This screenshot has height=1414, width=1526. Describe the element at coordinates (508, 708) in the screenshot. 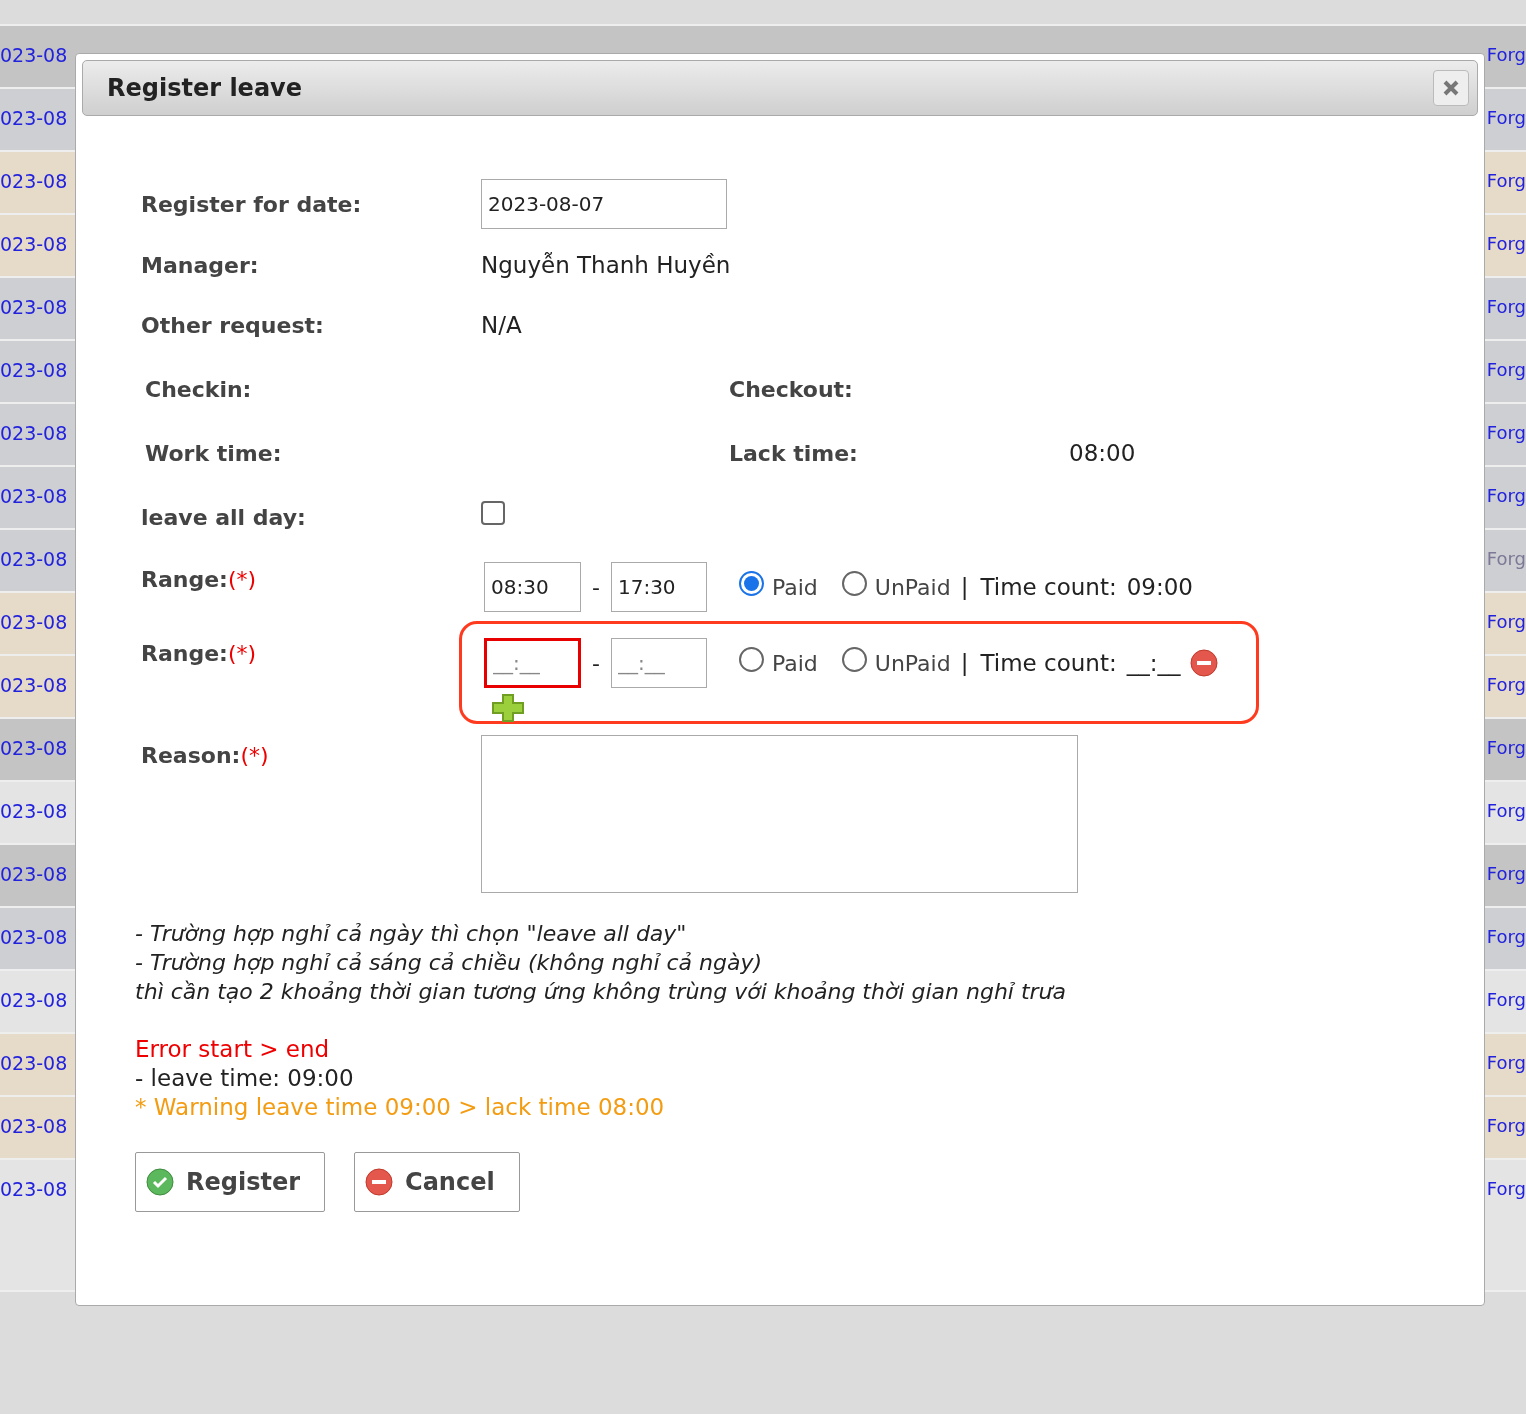

I see `plus-icon` at that location.